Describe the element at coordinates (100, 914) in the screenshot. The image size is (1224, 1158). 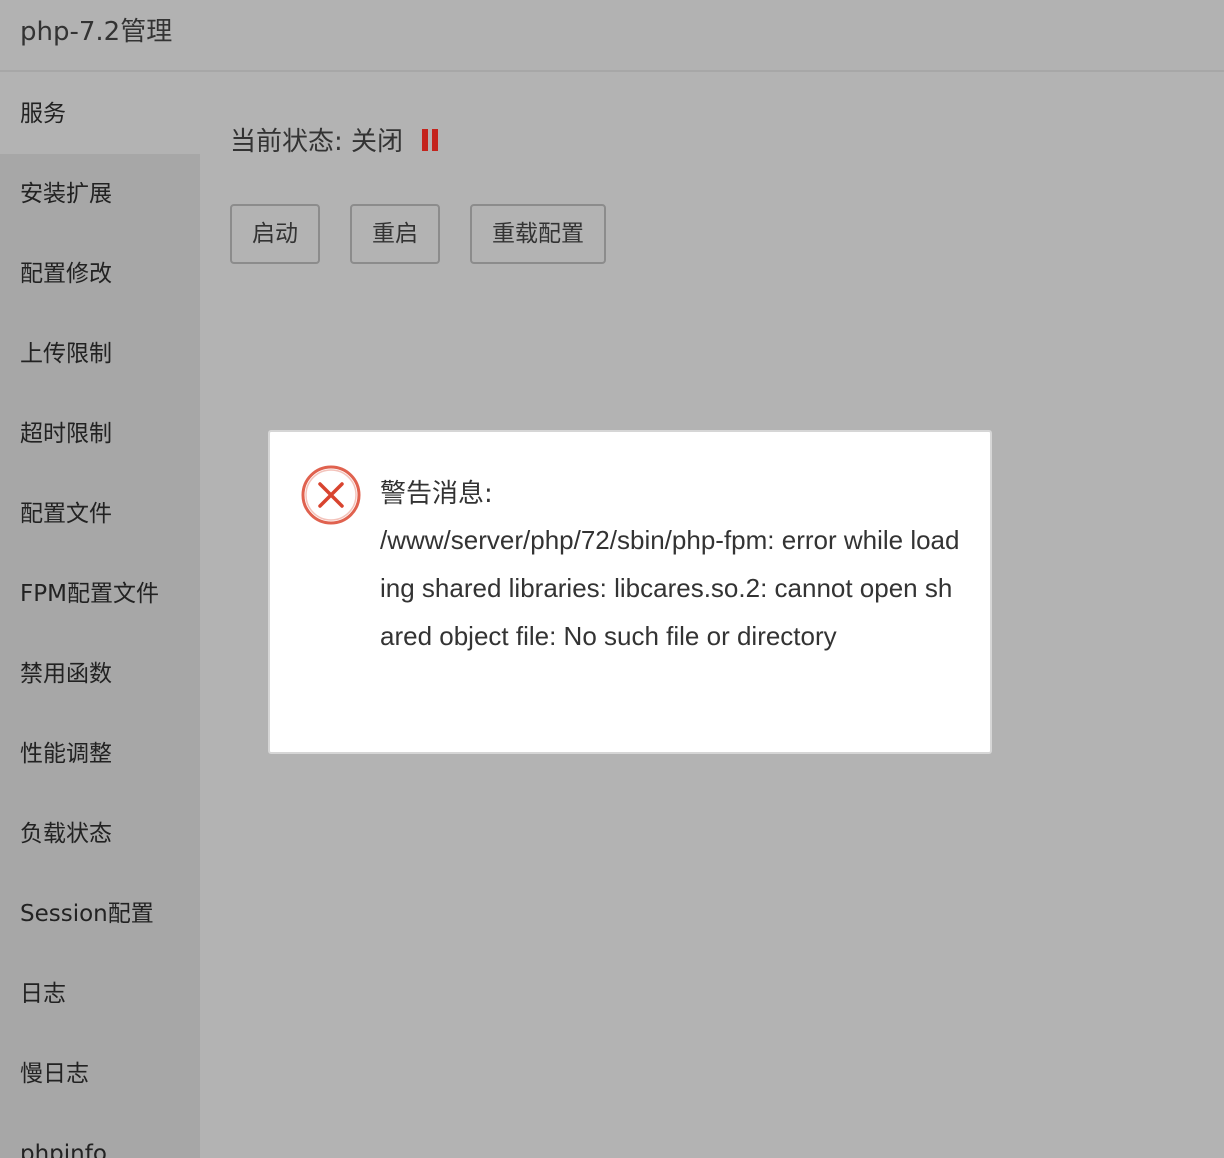
I see `sidebar-item-session-config: Session配置` at that location.